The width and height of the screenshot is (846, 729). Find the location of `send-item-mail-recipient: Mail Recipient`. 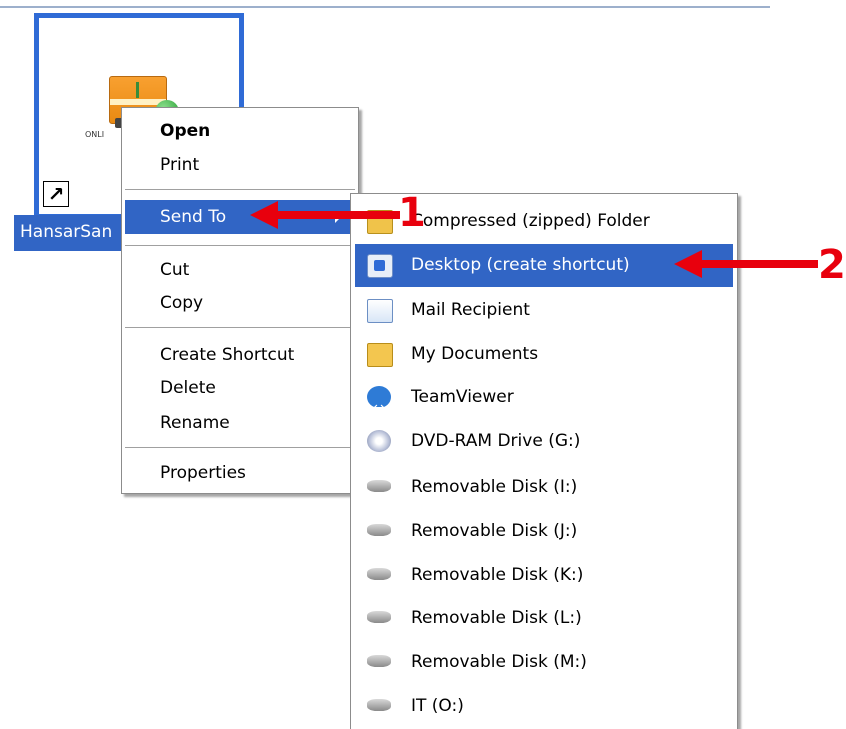

send-item-mail-recipient: Mail Recipient is located at coordinates (544, 310).